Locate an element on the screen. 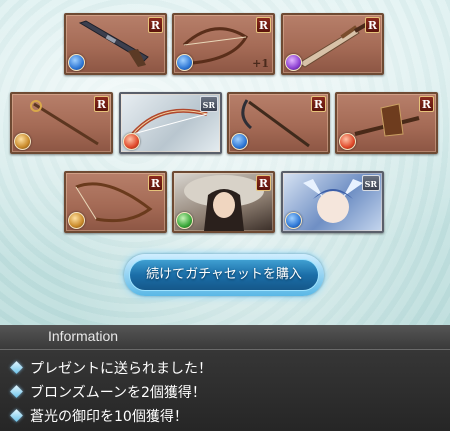  info-line: プレゼントに送られました！ is located at coordinates (225, 368).